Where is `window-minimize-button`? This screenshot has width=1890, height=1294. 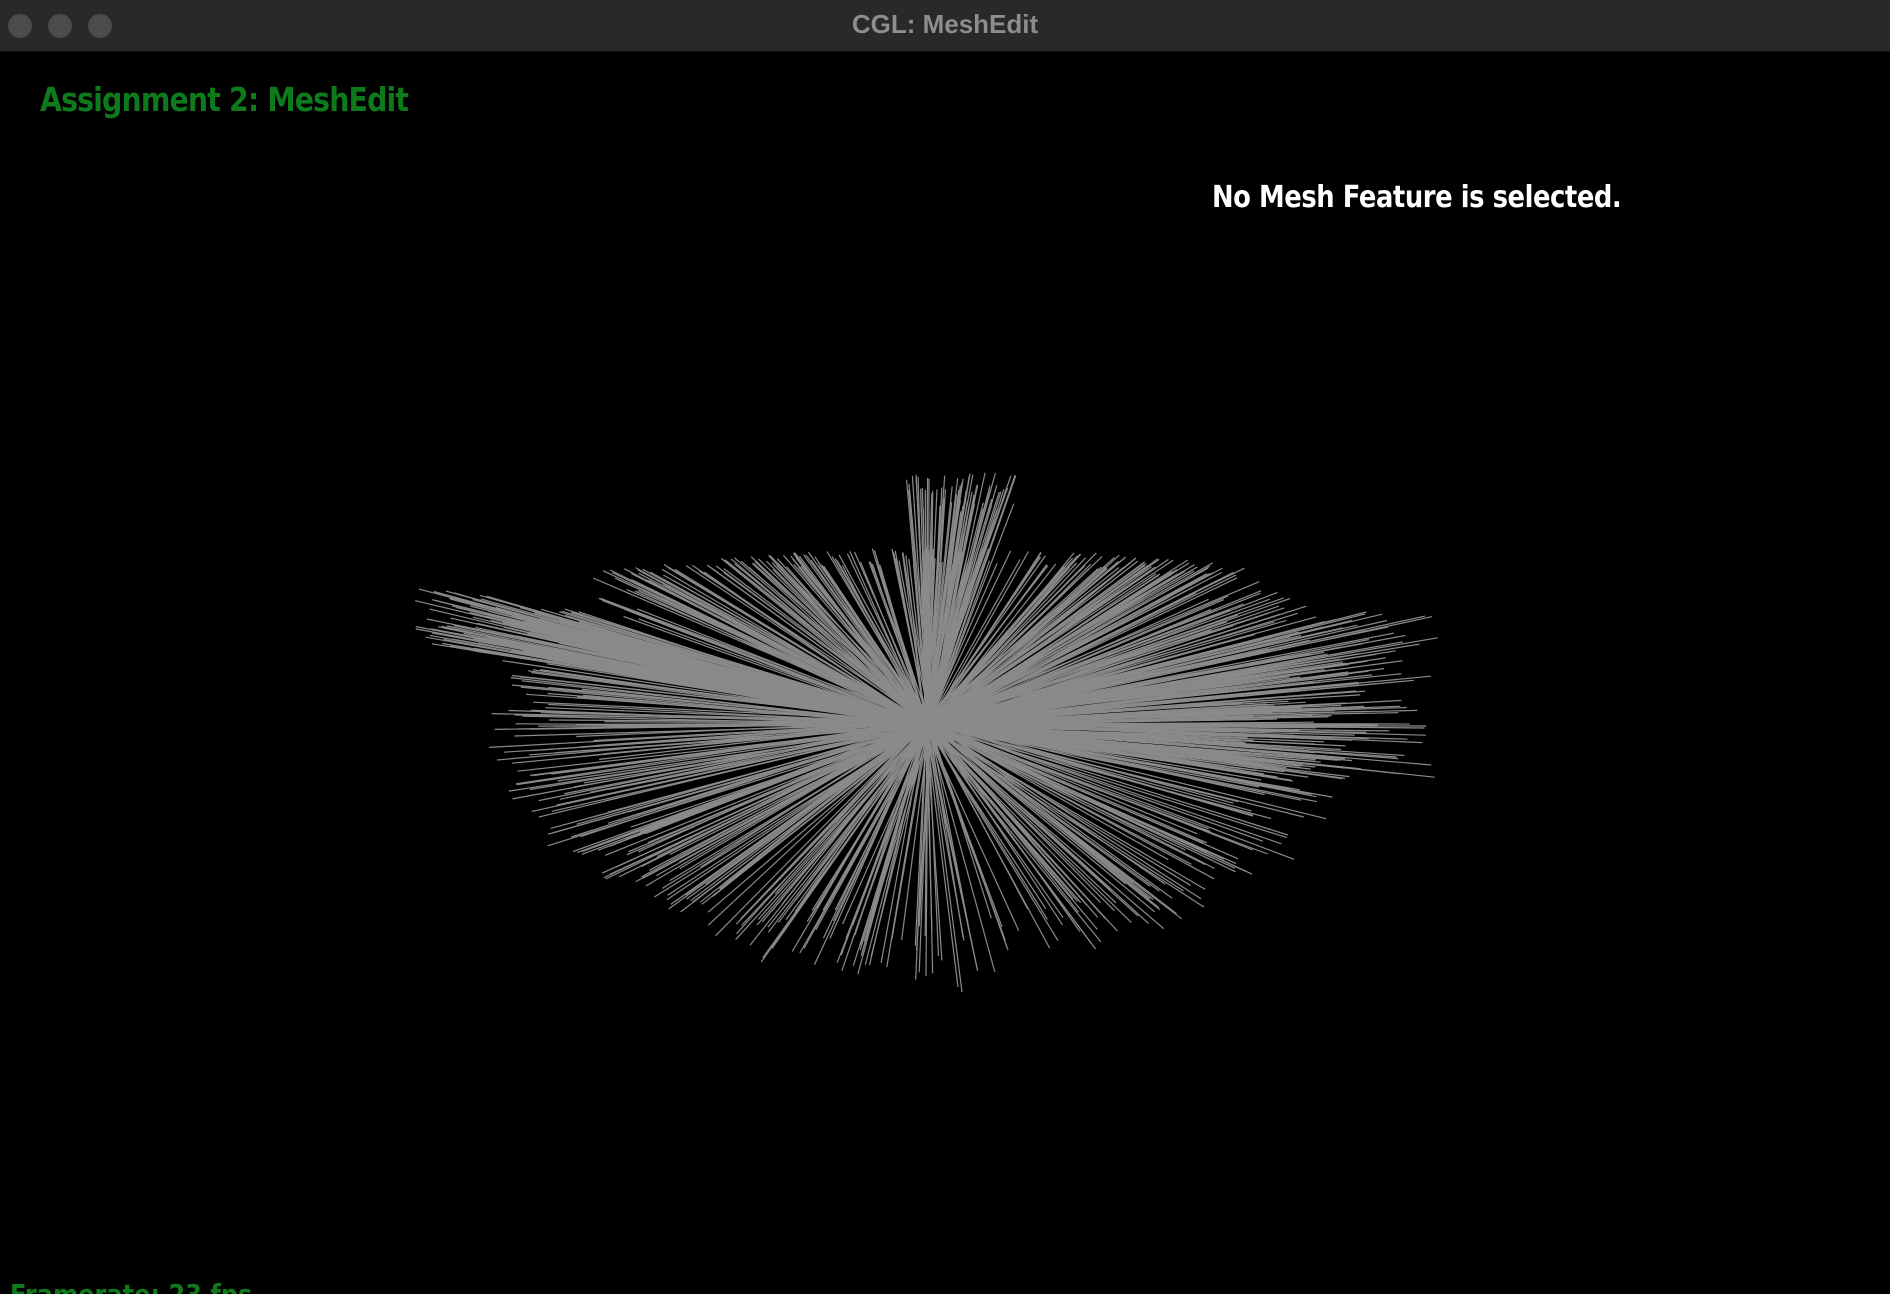 window-minimize-button is located at coordinates (60, 26).